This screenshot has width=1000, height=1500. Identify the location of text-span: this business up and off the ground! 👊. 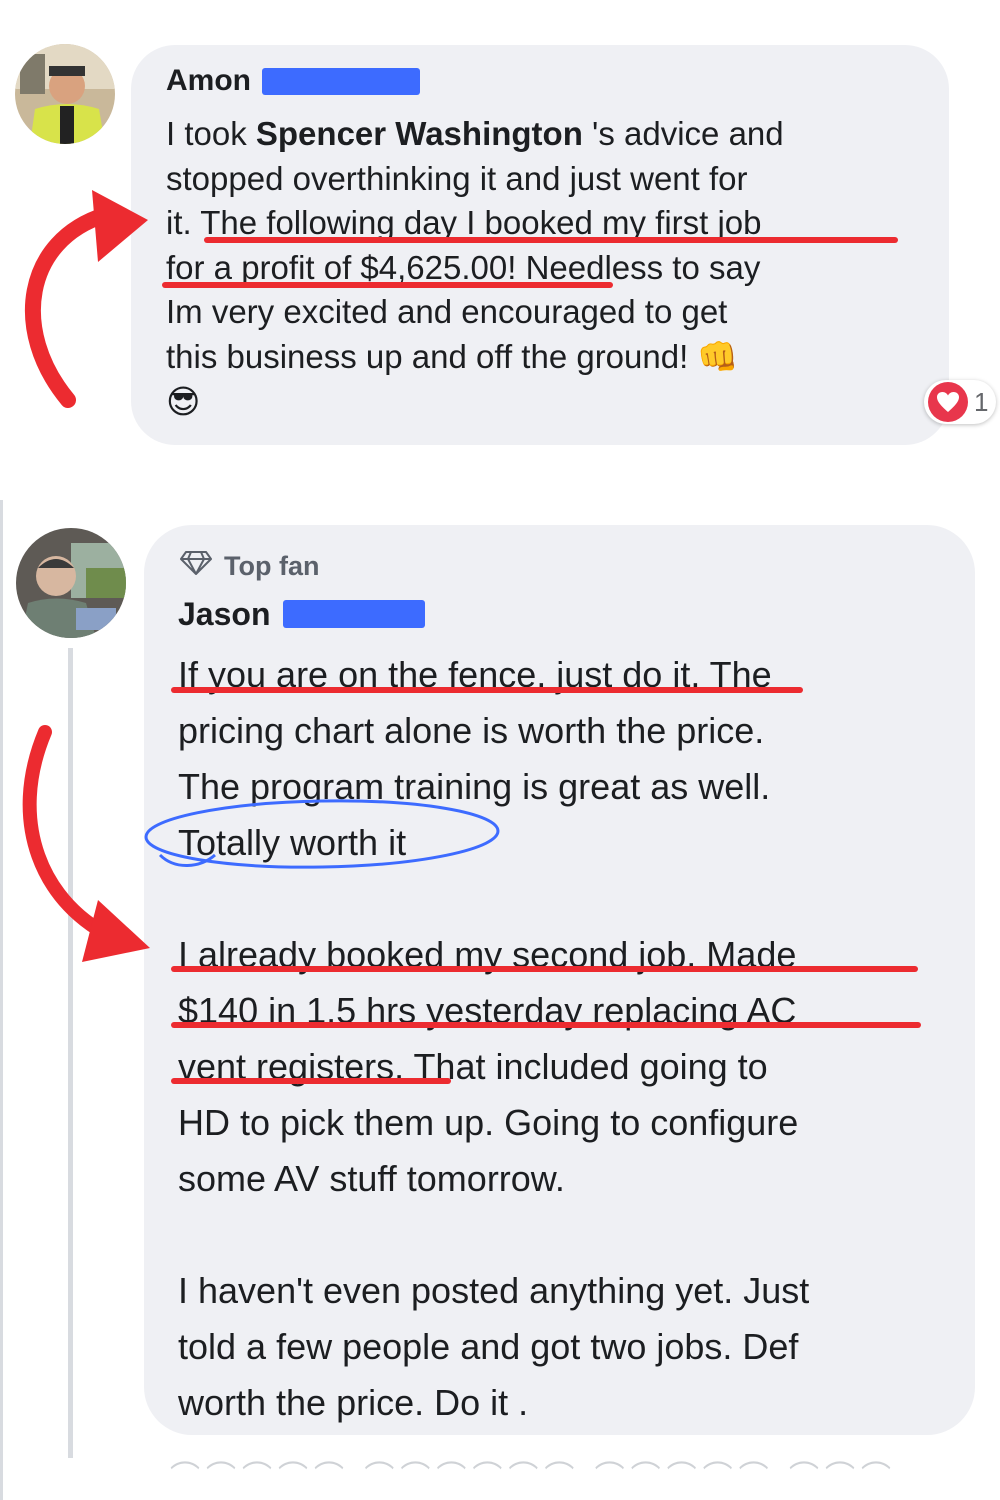
(452, 356).